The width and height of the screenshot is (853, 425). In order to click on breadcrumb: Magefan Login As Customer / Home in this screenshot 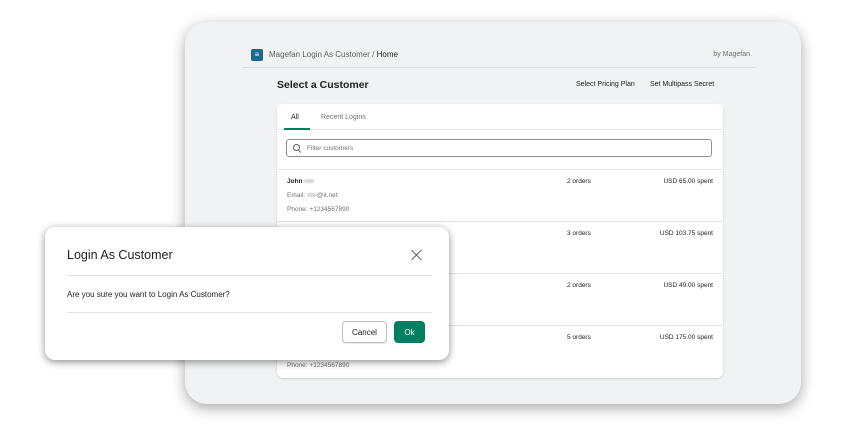, I will do `click(333, 54)`.